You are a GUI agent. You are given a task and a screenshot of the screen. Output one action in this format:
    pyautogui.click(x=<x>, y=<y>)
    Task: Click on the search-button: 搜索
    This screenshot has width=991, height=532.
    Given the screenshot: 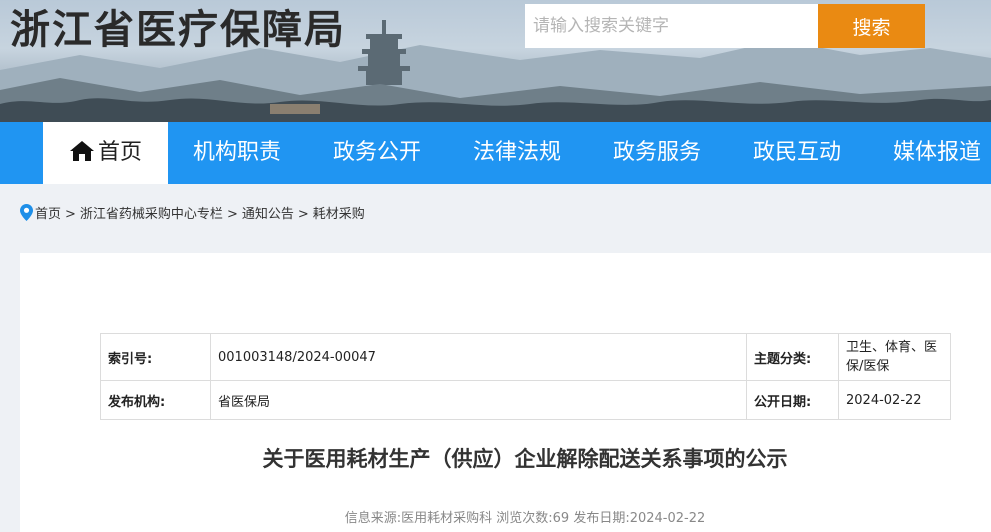 What is the action you would take?
    pyautogui.click(x=871, y=26)
    